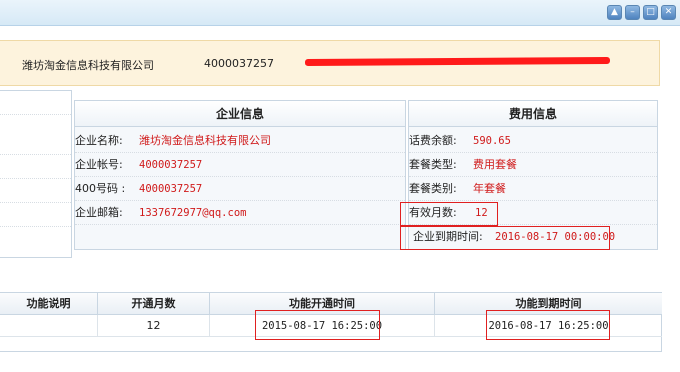 This screenshot has width=680, height=372. I want to click on balance-label: 话费余额:, so click(433, 140).